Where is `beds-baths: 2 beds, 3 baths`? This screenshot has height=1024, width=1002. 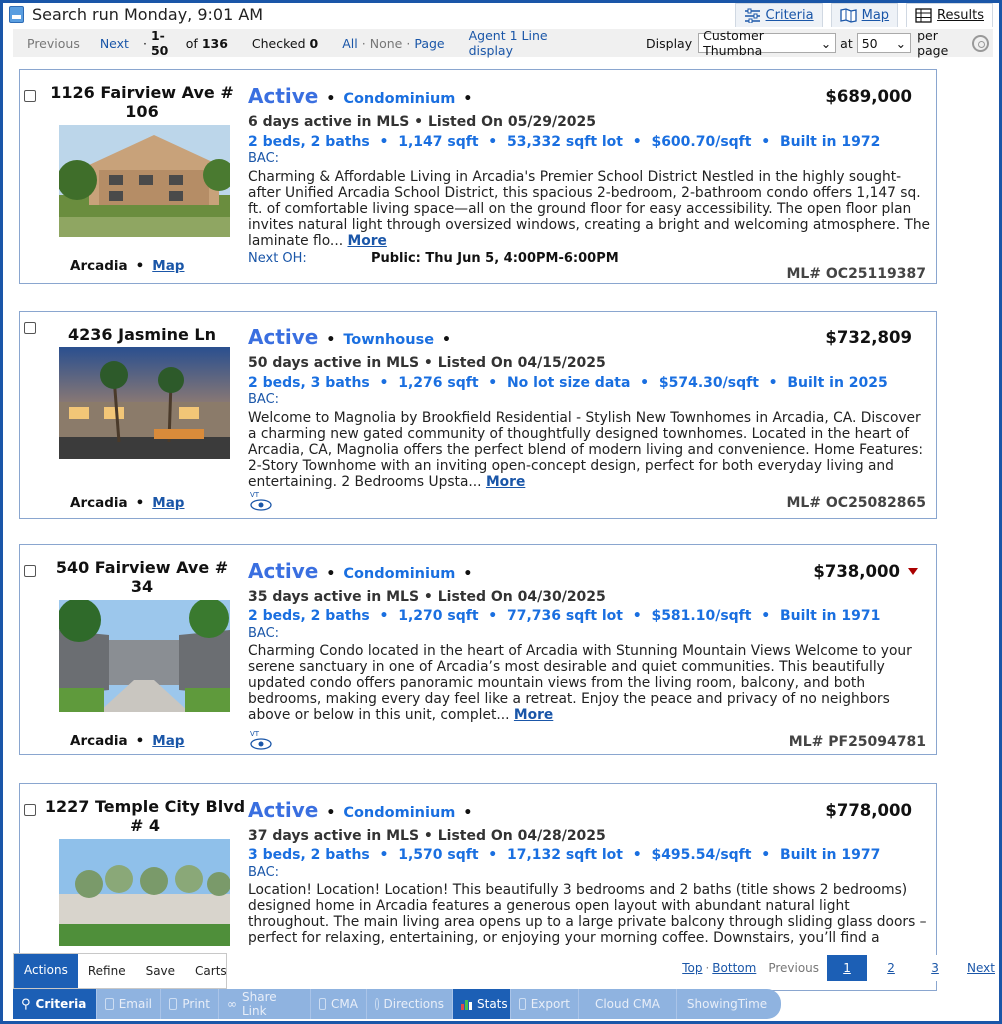 beds-baths: 2 beds, 3 baths is located at coordinates (309, 383).